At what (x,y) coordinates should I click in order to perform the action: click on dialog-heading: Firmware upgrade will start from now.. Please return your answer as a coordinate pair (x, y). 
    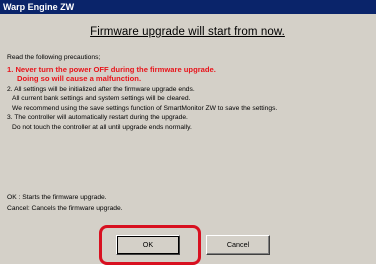
    Looking at the image, I should click on (187, 32).